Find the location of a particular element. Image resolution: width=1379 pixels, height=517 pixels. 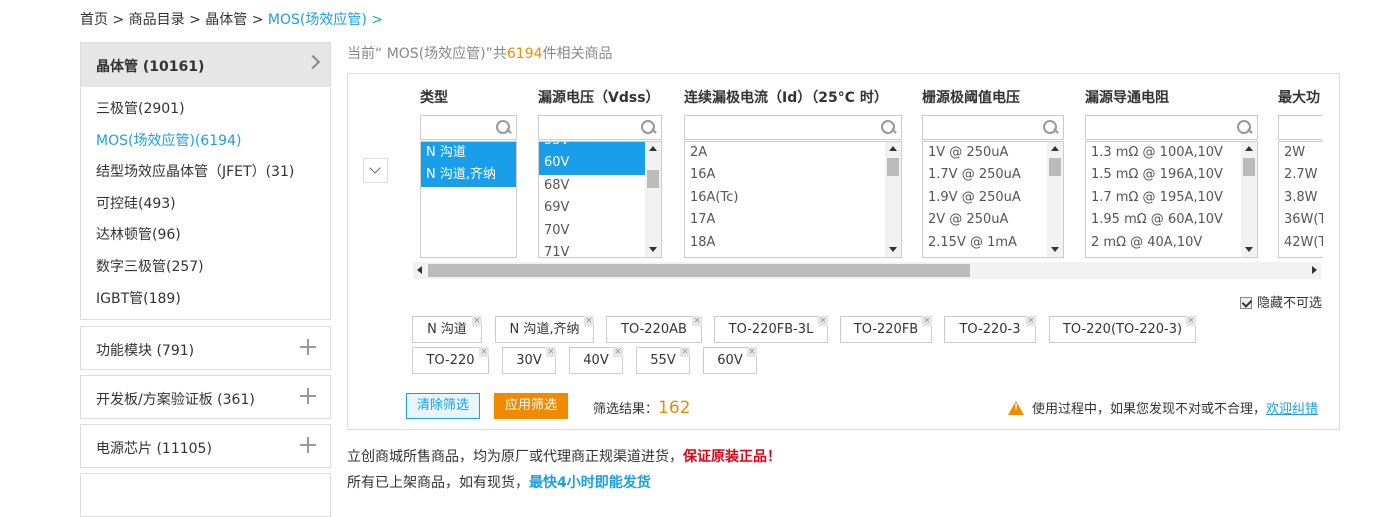

sidebar-item: 三极管(2901) is located at coordinates (213, 115).